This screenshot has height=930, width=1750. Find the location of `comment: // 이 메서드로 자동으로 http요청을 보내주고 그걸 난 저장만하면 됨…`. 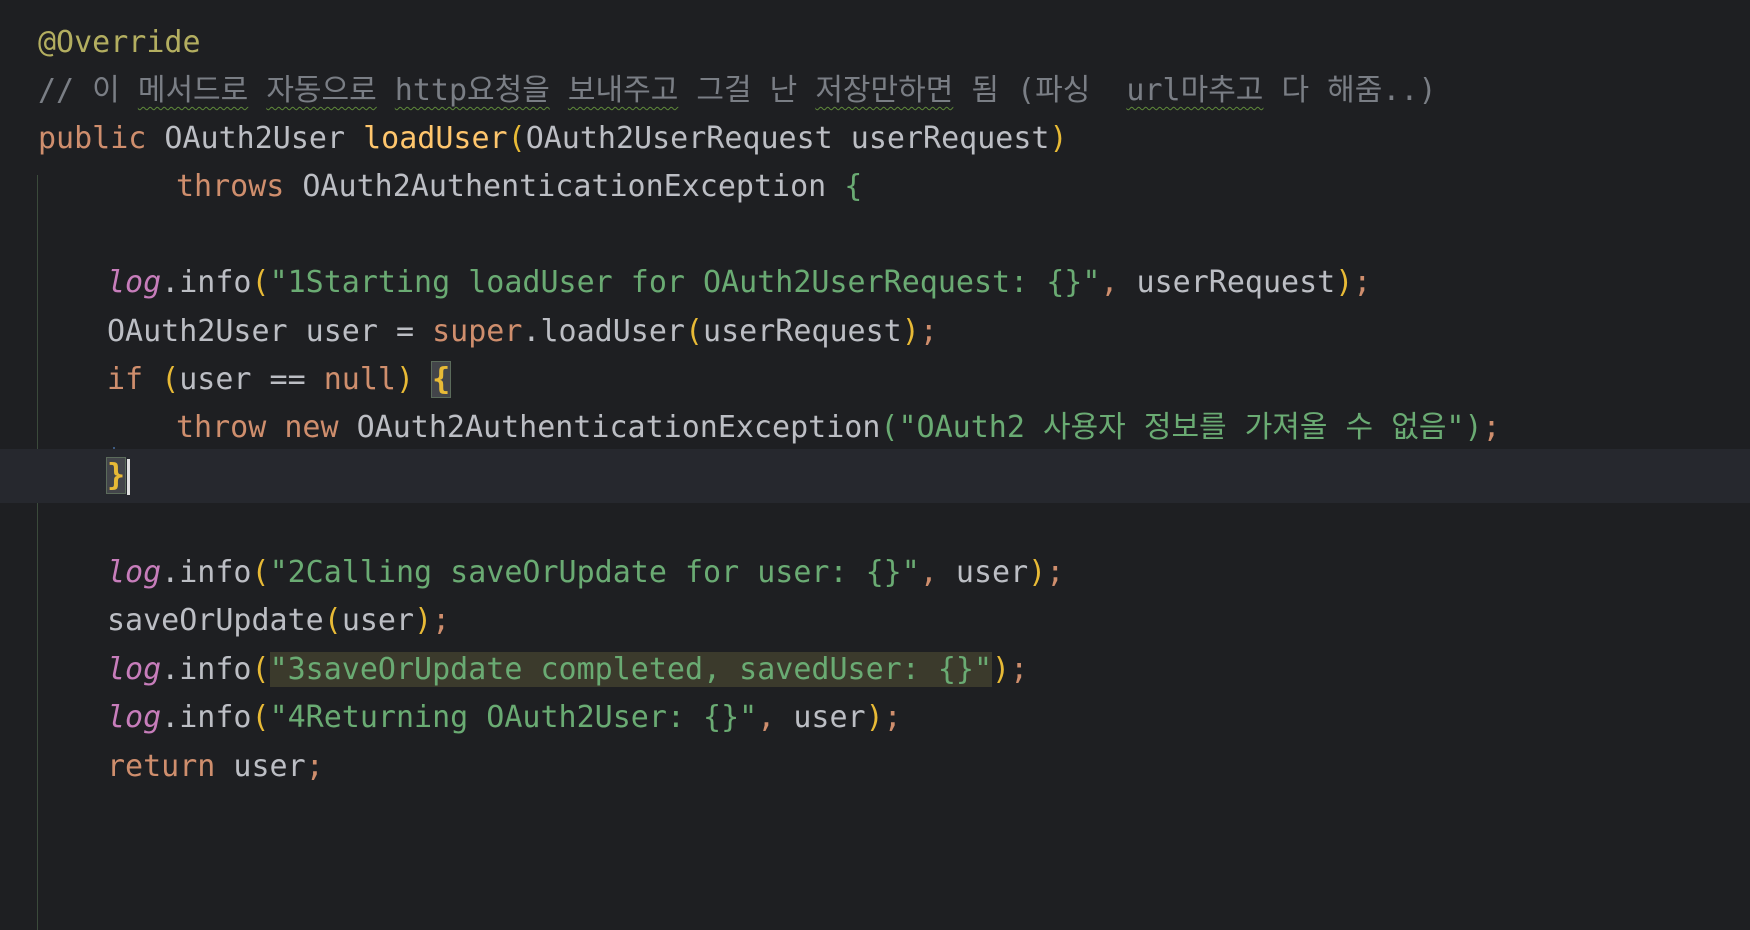

comment: // 이 메서드로 자동으로 http요청을 보내주고 그걸 난 저장만하면 됨… is located at coordinates (737, 91).